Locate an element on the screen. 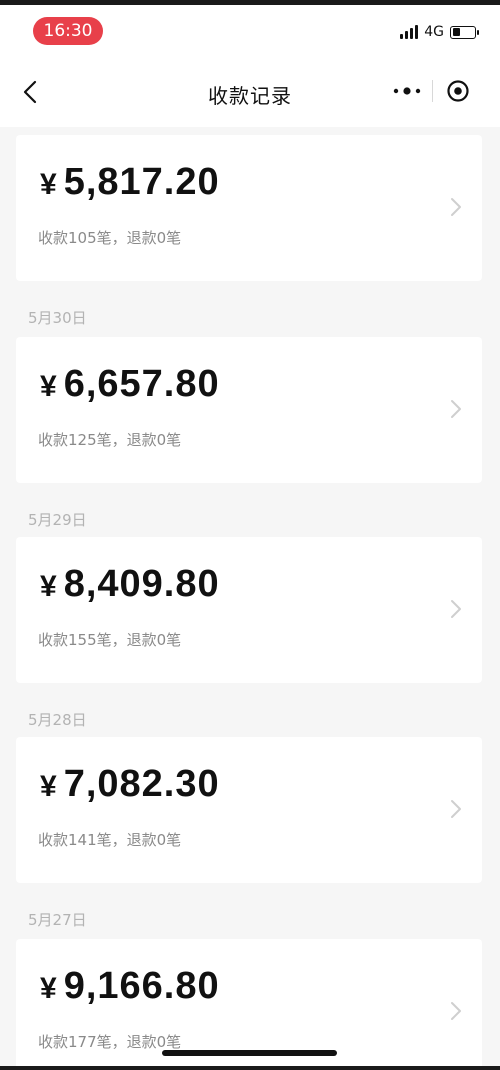 The height and width of the screenshot is (1070, 500). more-dots-icon is located at coordinates (407, 91).